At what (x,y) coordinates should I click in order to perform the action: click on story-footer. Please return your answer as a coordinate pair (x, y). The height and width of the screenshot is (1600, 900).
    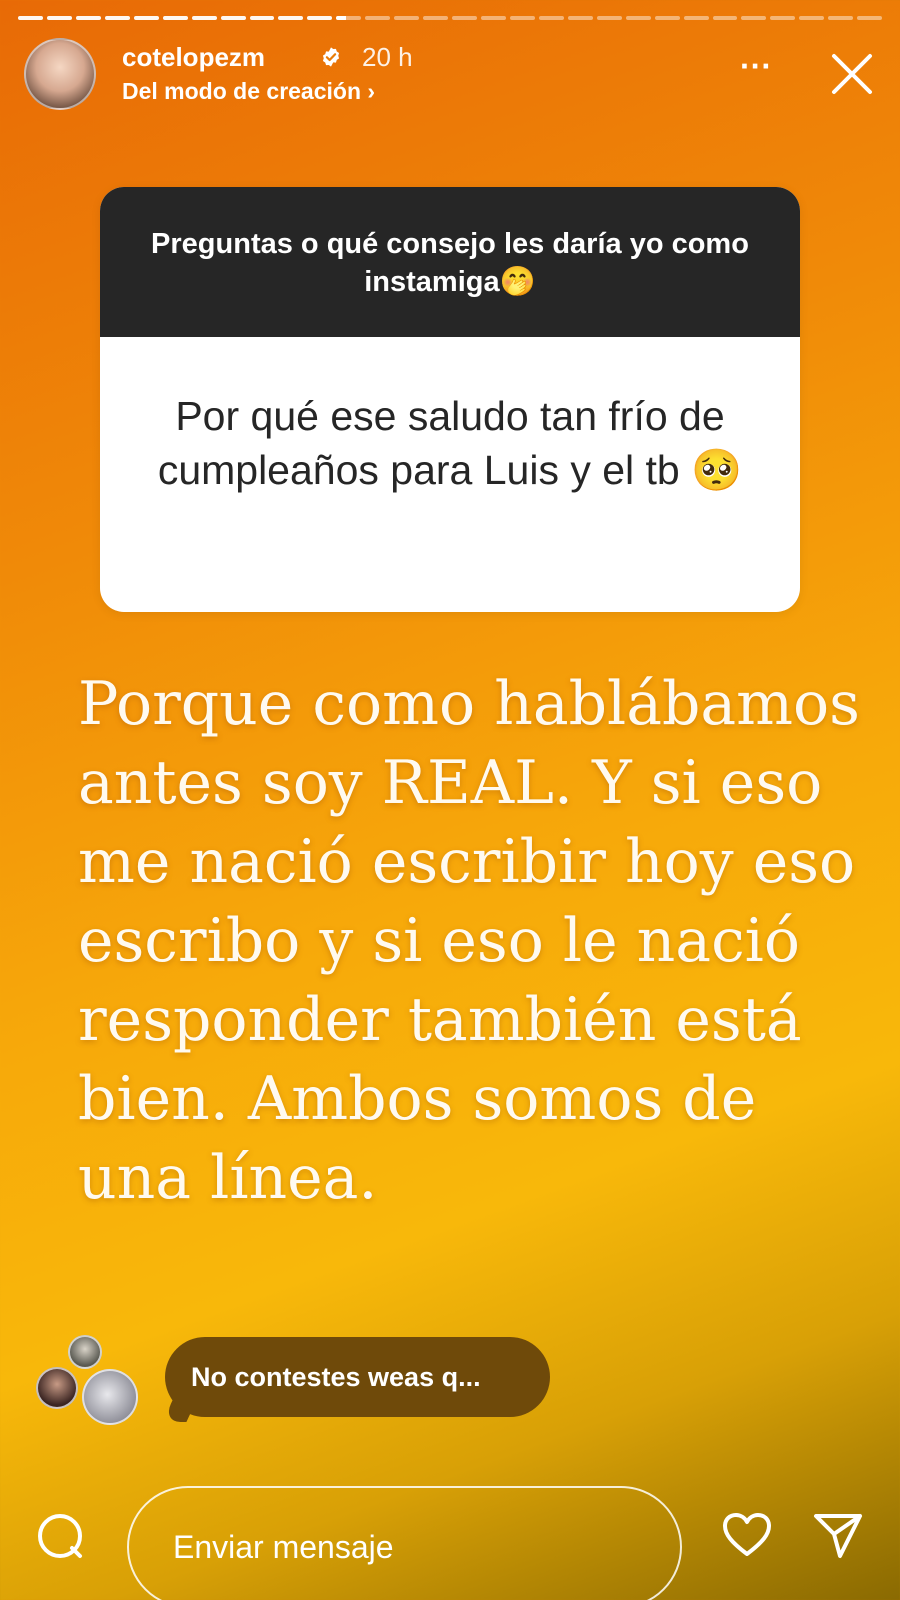
    Looking at the image, I should click on (450, 1543).